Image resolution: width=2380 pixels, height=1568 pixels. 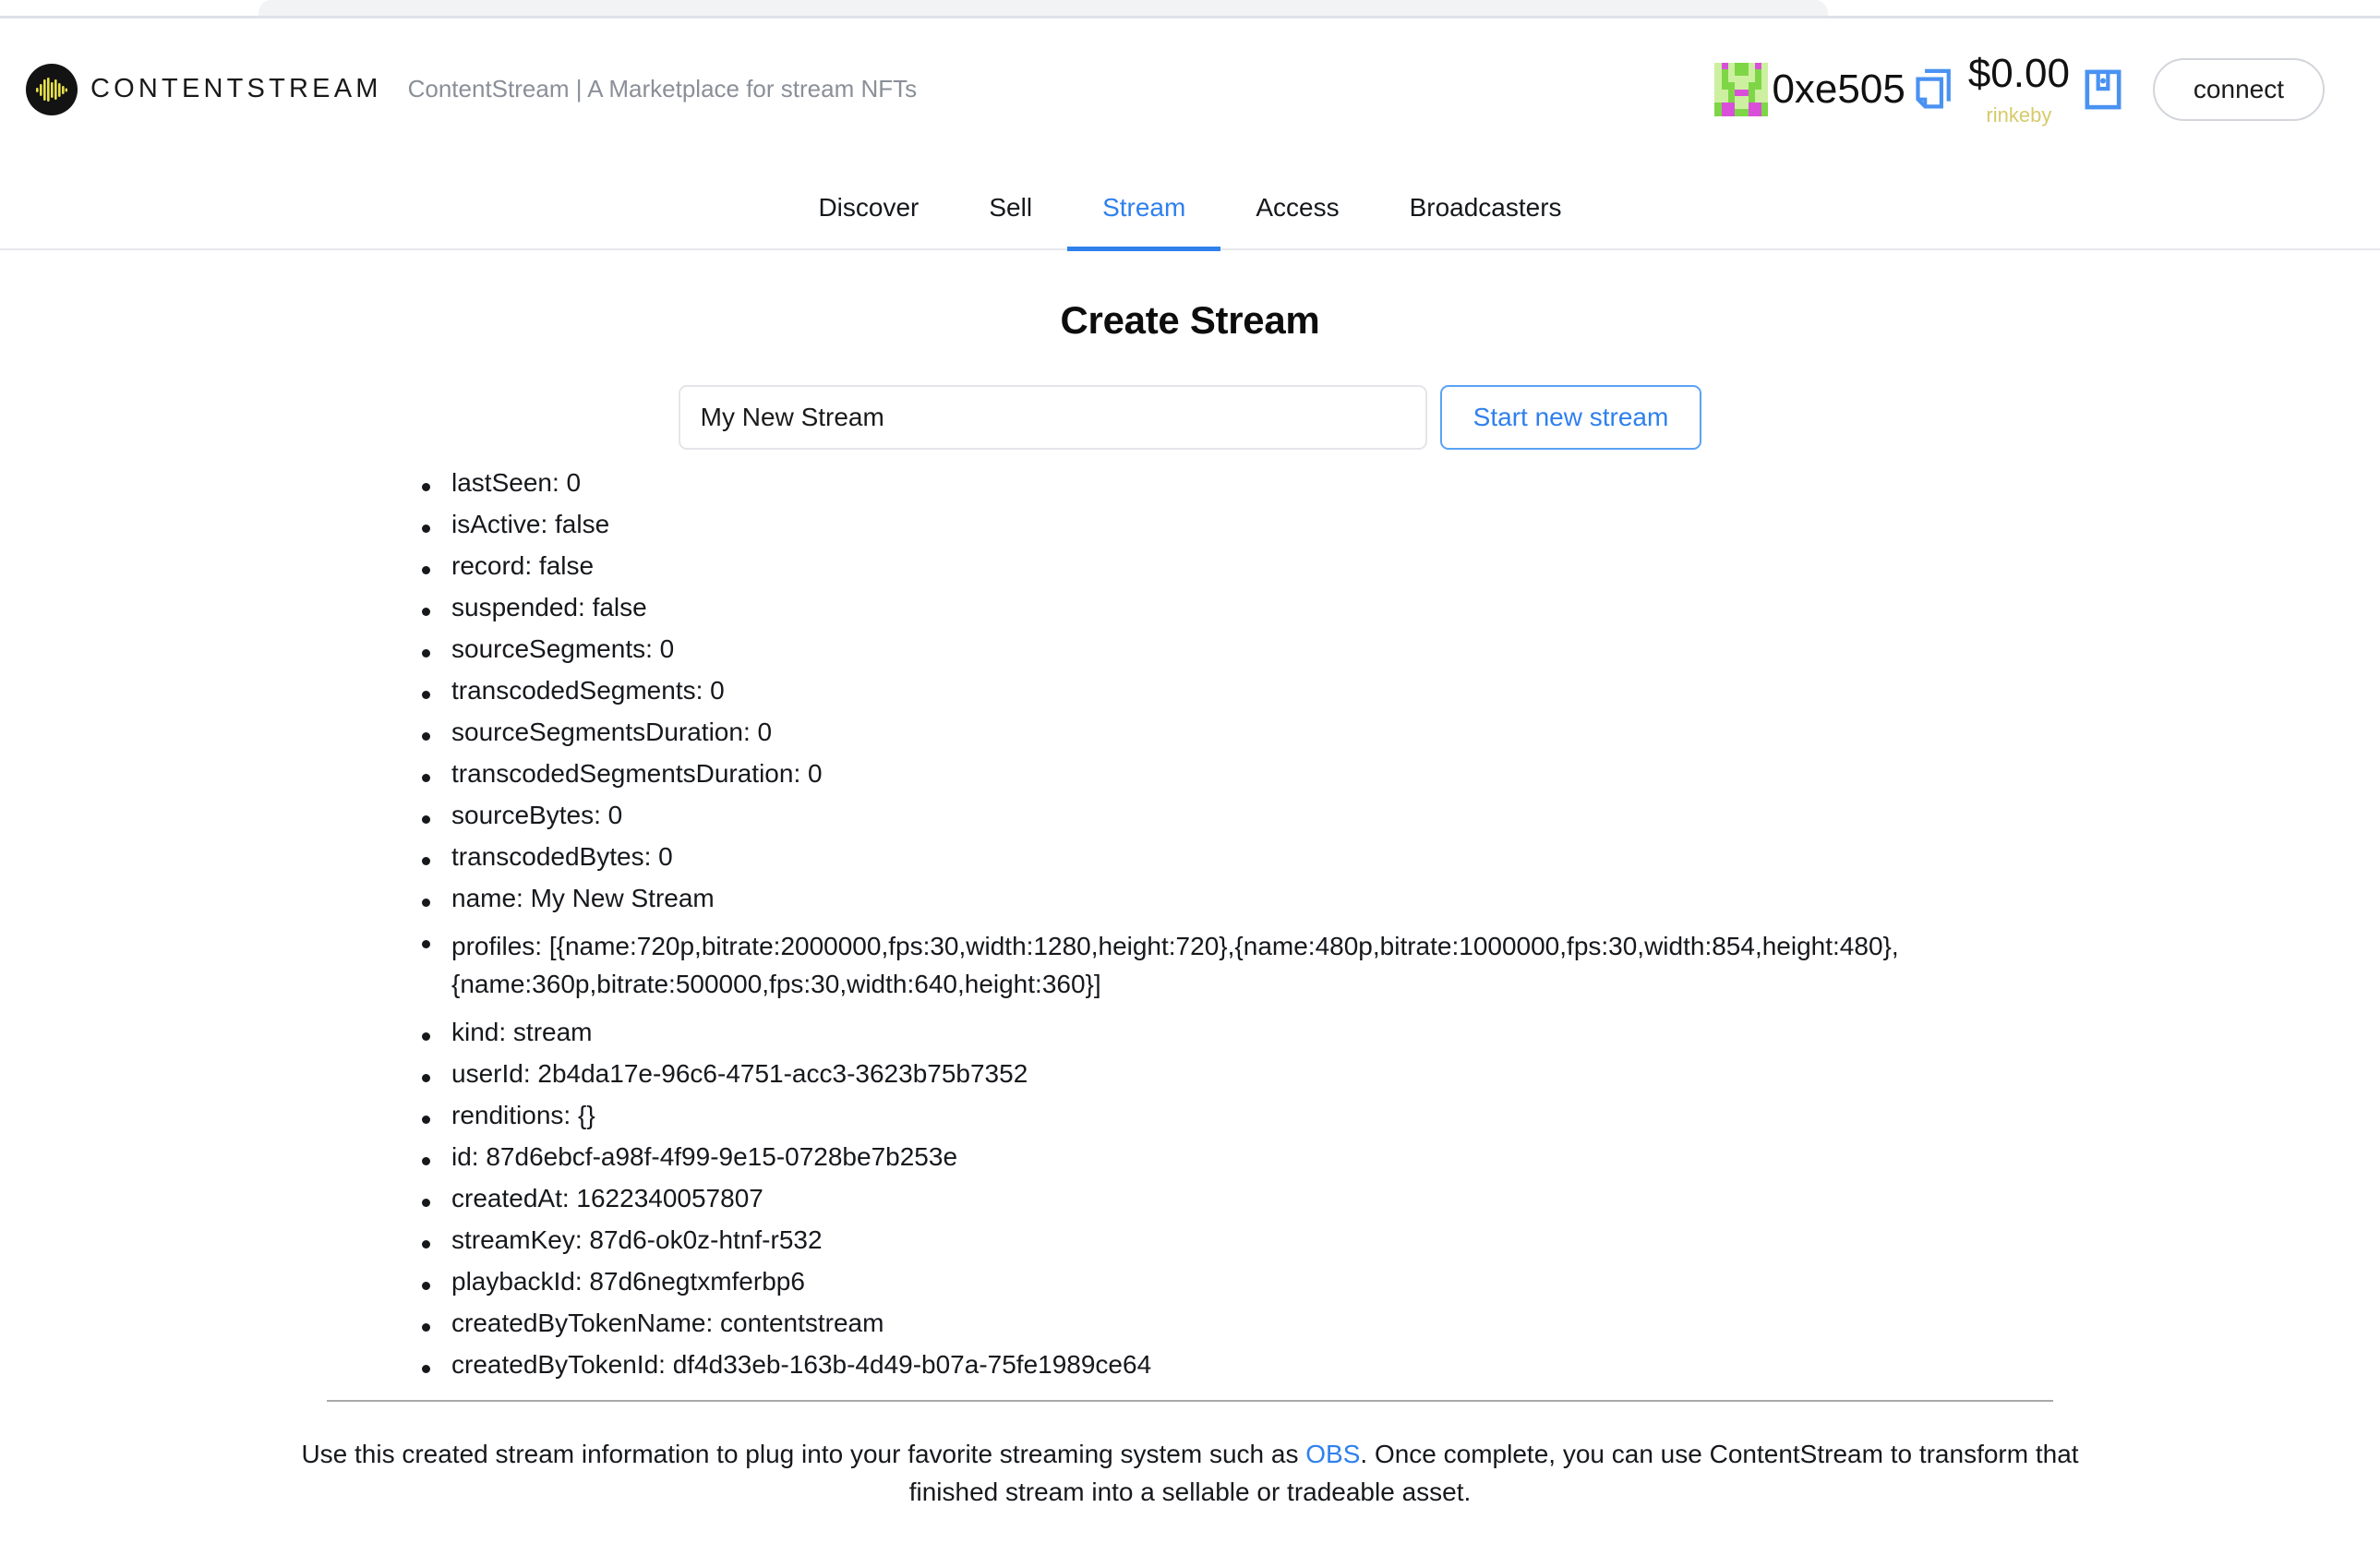 I want to click on brand-wordmark: CONTENTSTREAM, so click(x=236, y=88).